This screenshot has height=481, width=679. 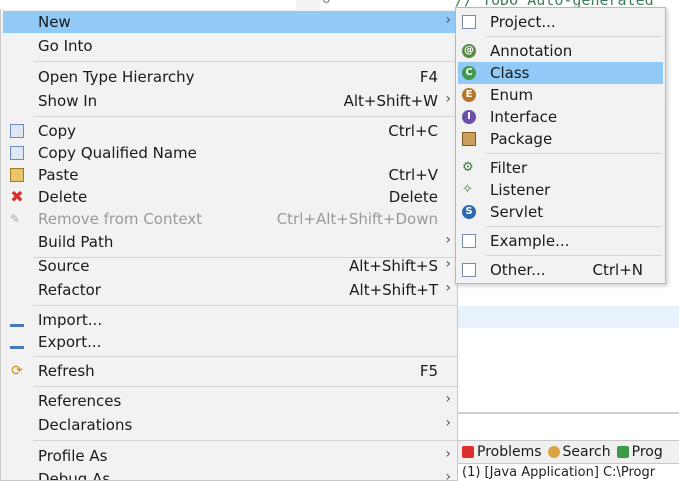 What do you see at coordinates (120, 219) in the screenshot?
I see `menu-item-label: Remove from Context` at bounding box center [120, 219].